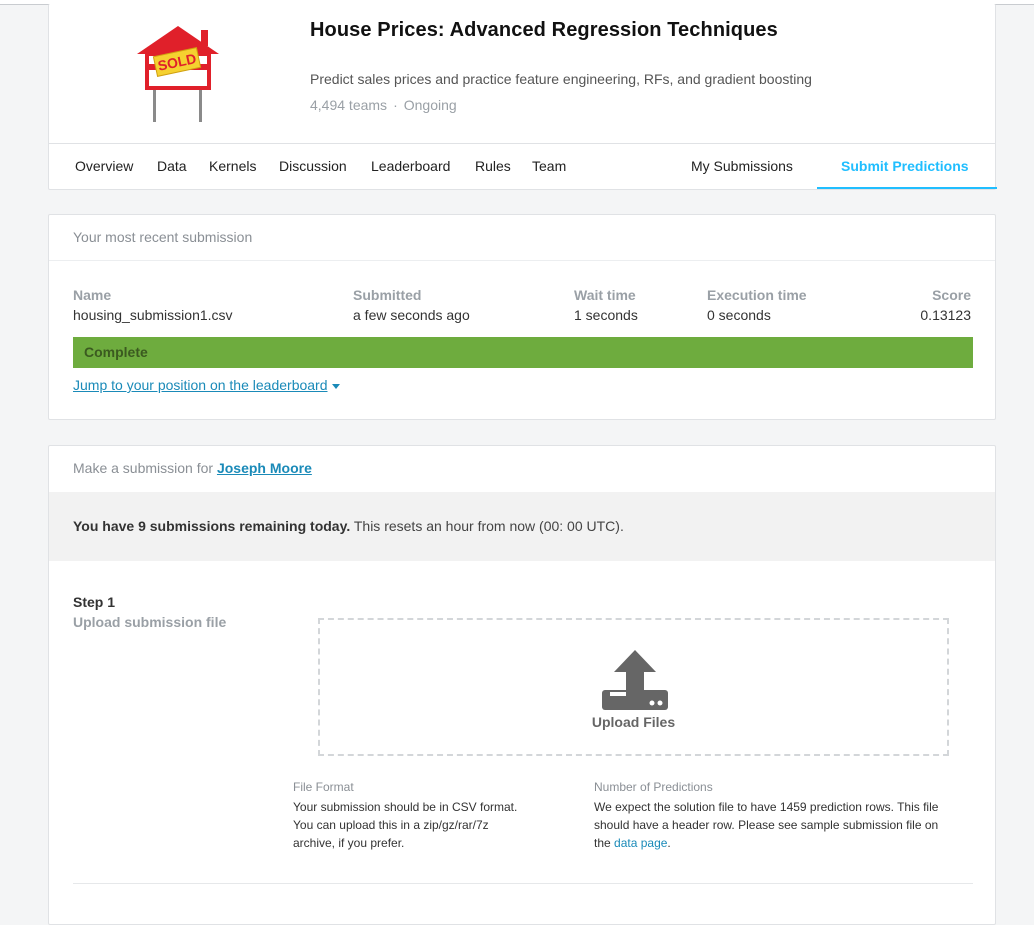 This screenshot has width=1034, height=925. I want to click on tab-overview: Overview, so click(104, 166).